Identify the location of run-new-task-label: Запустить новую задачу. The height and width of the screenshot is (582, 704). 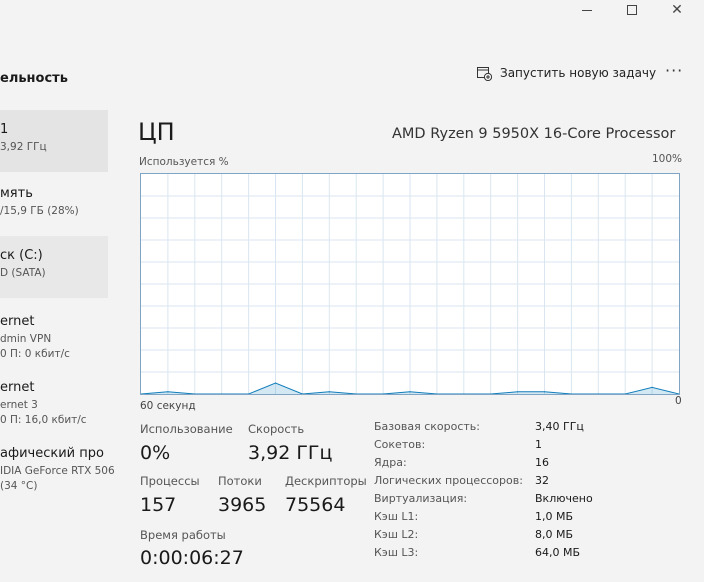
(578, 73).